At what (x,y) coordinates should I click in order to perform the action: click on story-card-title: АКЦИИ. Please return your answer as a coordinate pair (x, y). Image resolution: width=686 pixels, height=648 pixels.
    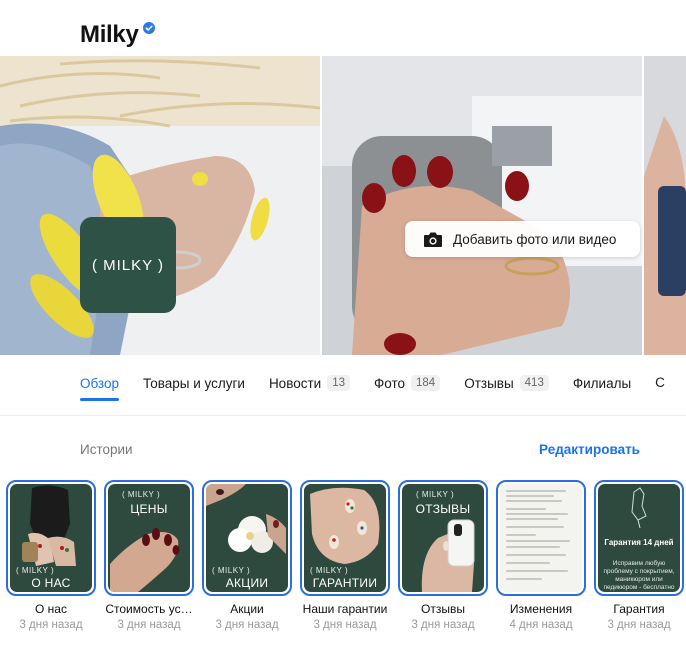
    Looking at the image, I should click on (247, 583).